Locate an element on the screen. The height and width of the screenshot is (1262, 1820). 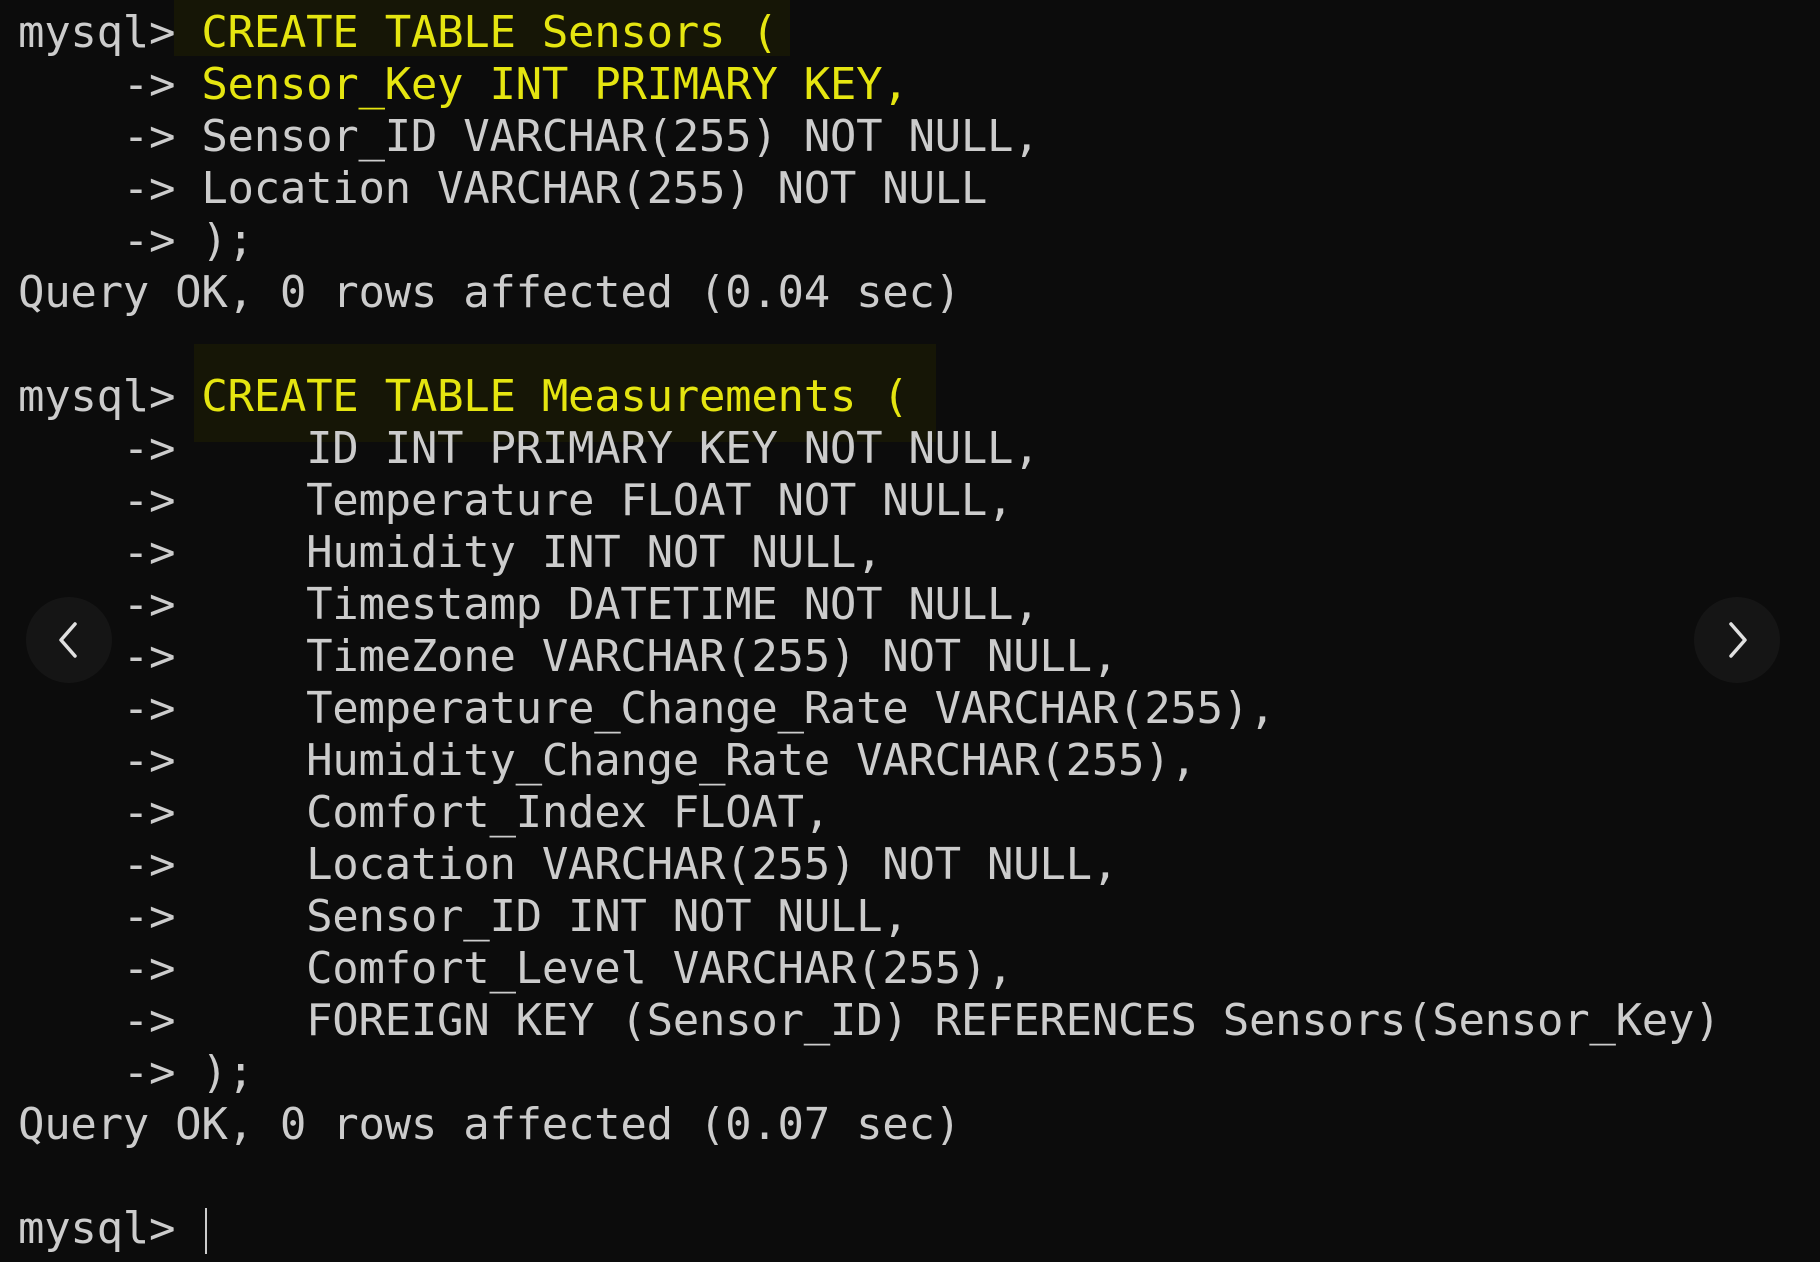
terminal-line: -> Sensor_ID INT NOT NULL, is located at coordinates (463, 917).